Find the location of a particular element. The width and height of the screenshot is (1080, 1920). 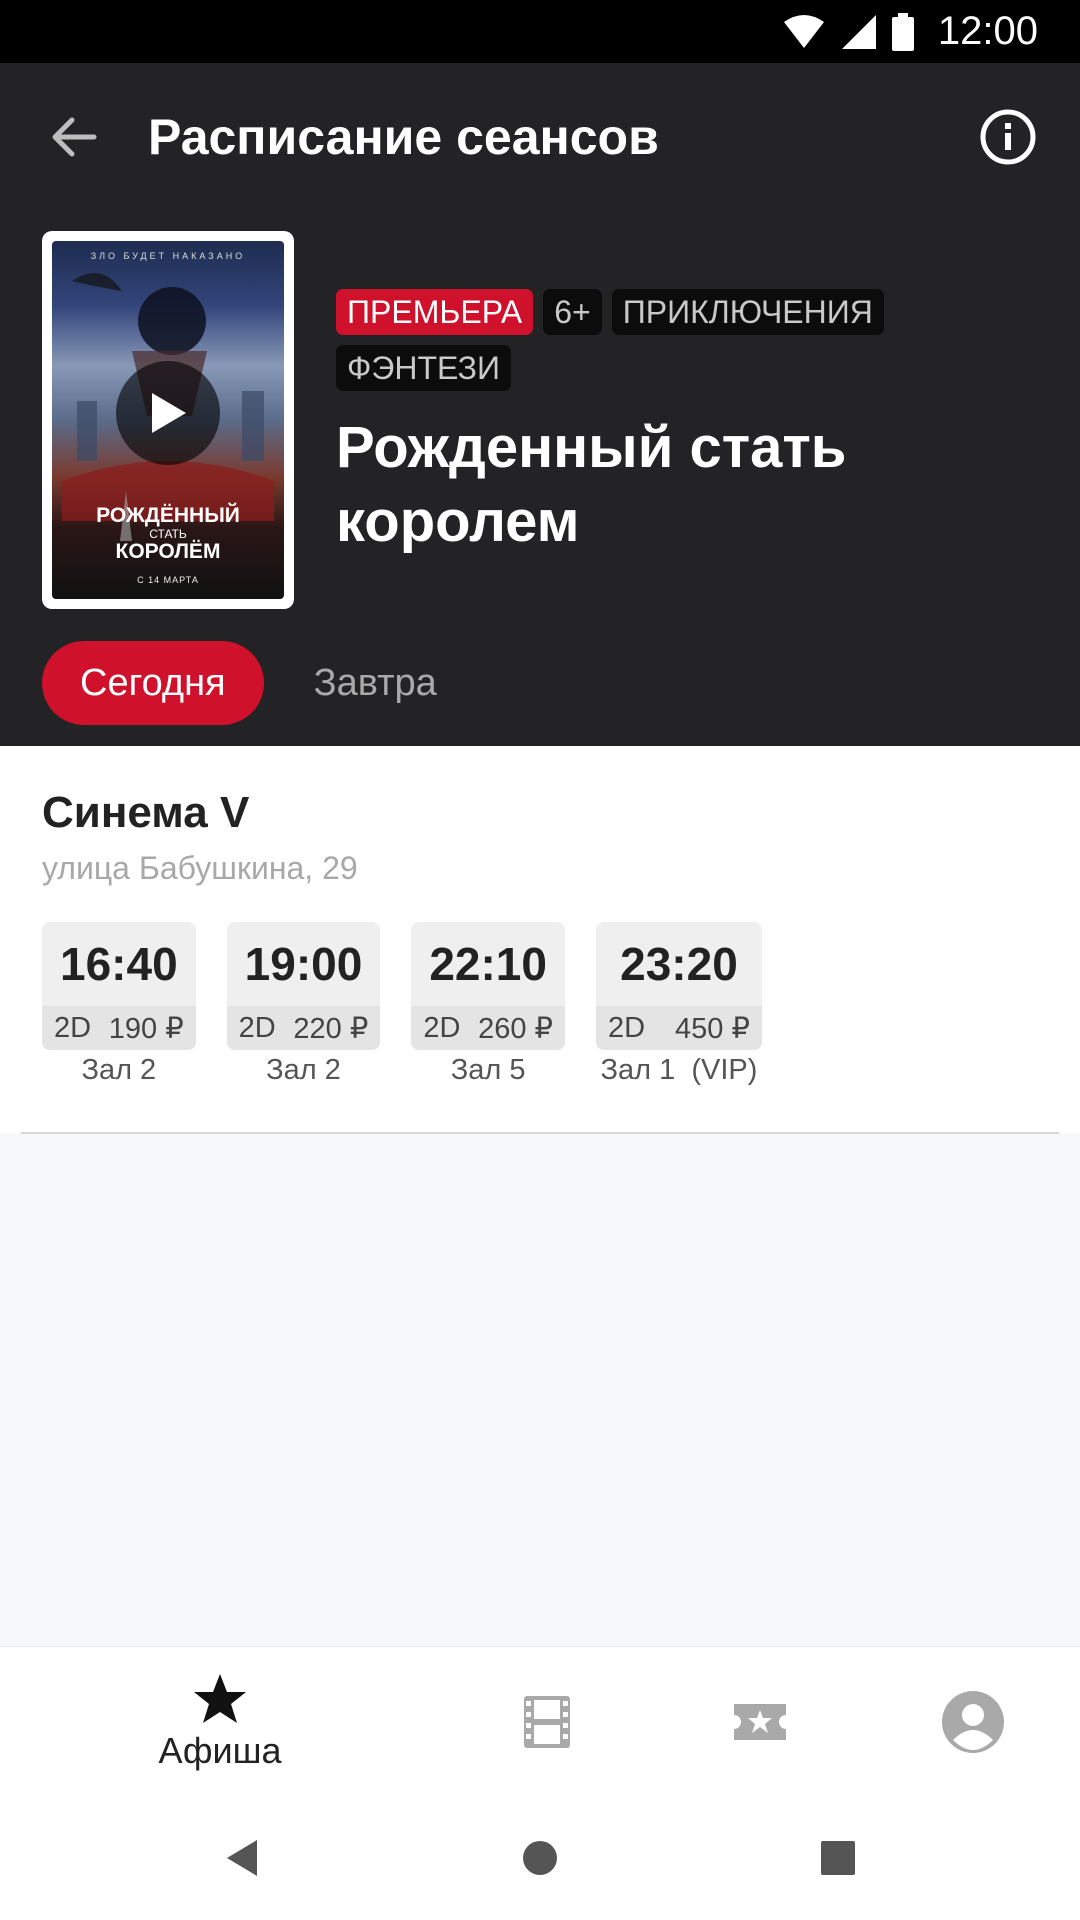

arrow-back-icon is located at coordinates (74, 137).